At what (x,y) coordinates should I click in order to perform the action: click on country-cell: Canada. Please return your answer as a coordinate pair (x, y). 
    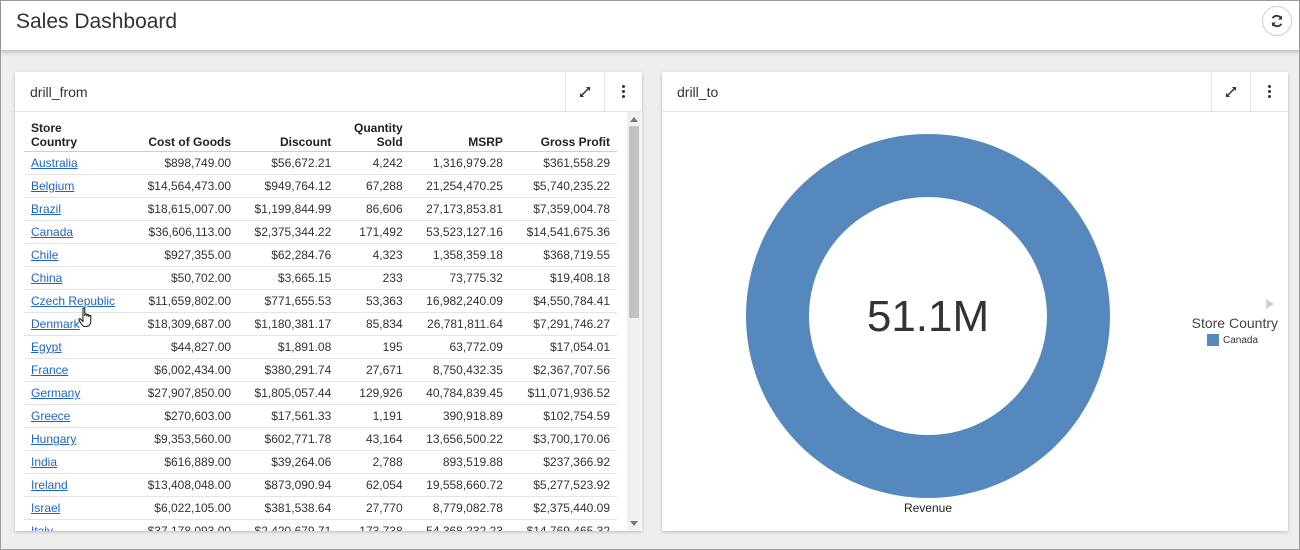
    Looking at the image, I should click on (75, 232).